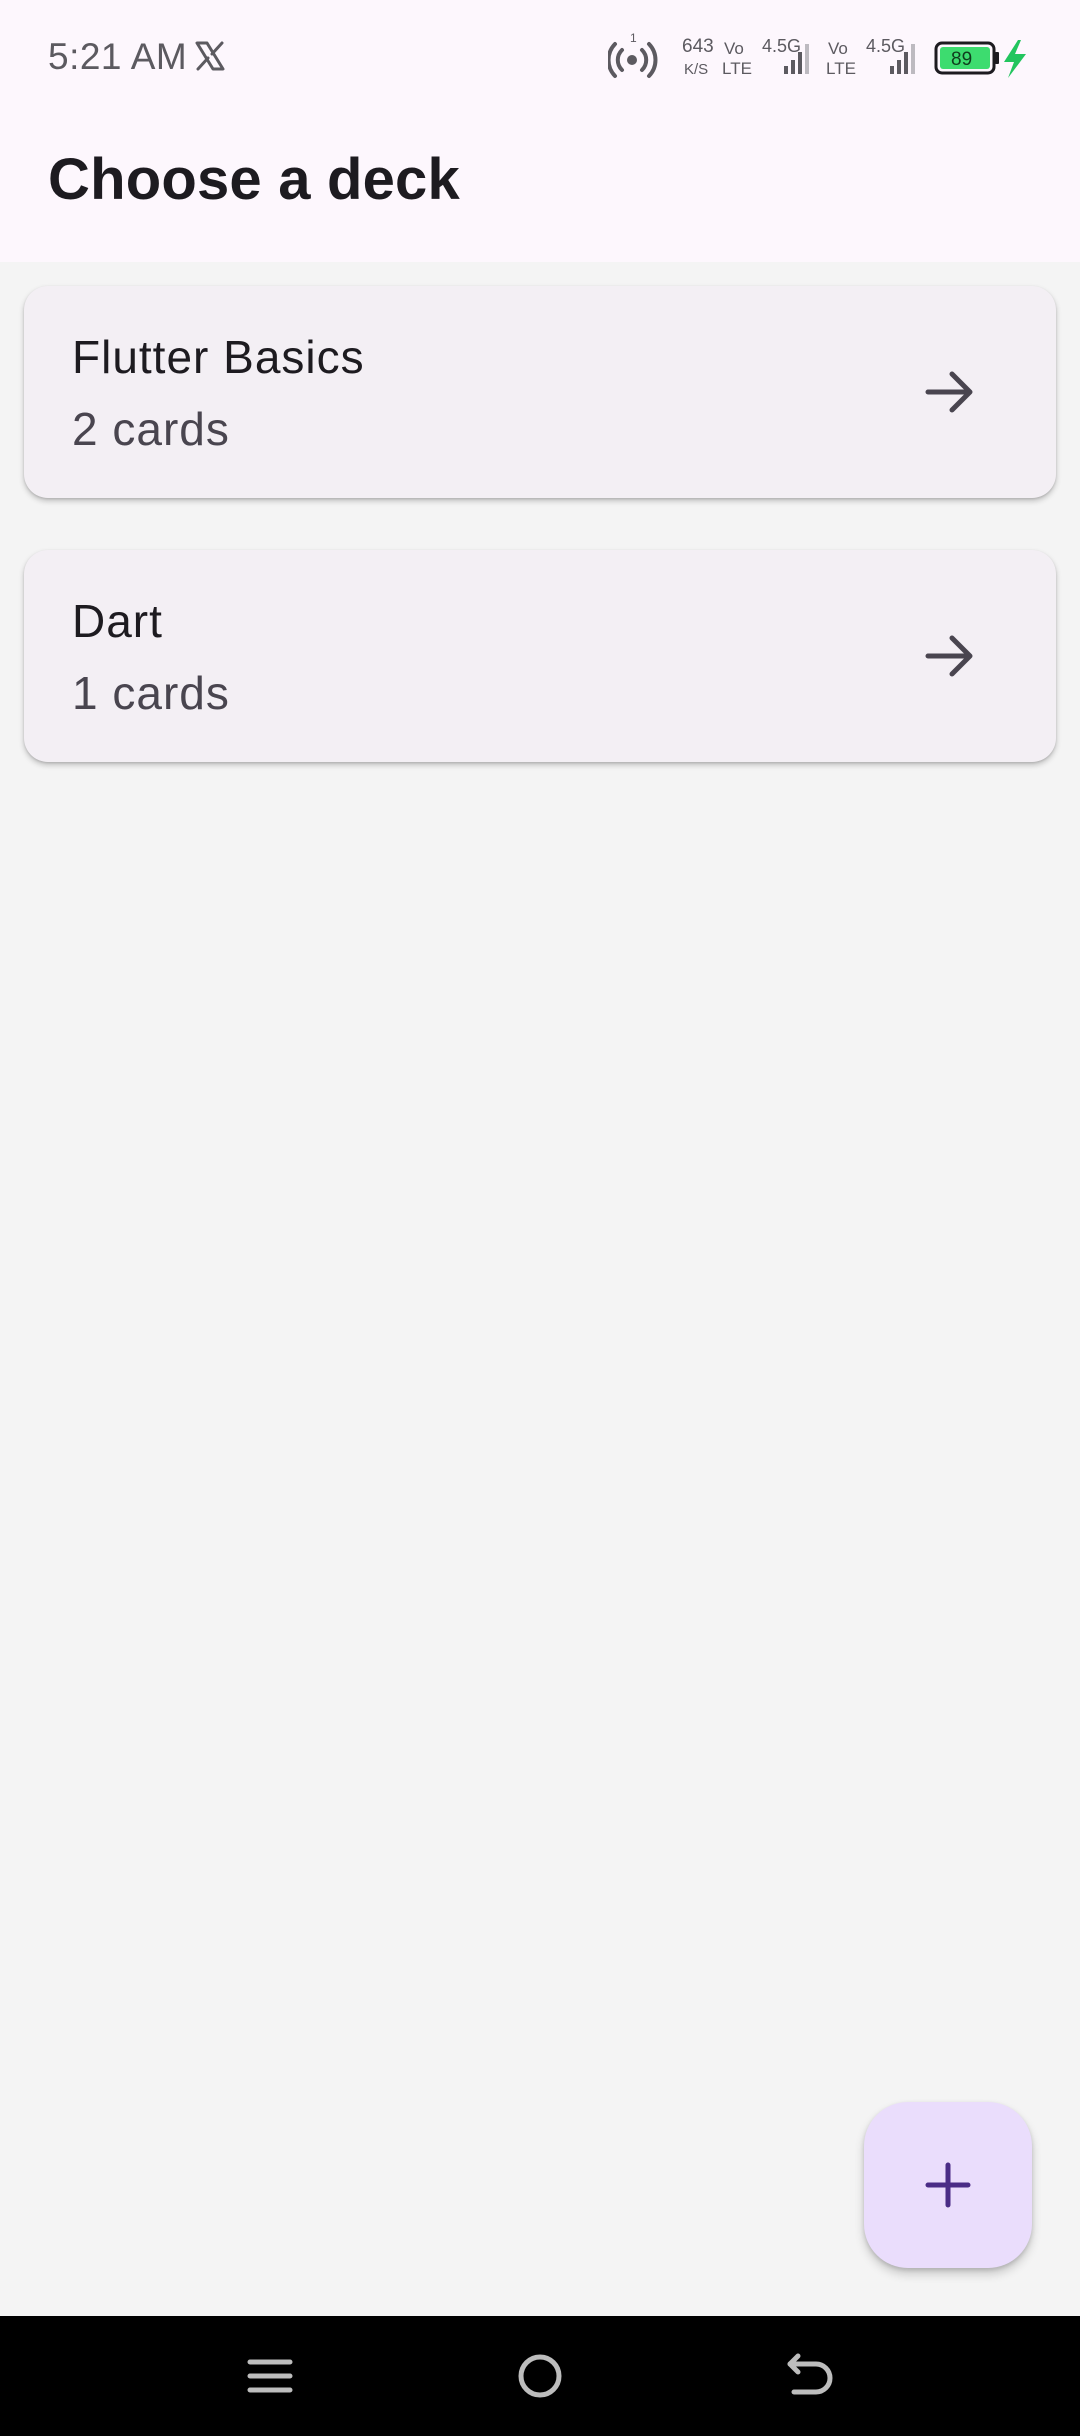 This screenshot has height=2436, width=1080. What do you see at coordinates (254, 179) in the screenshot?
I see `page-title: Choose a deck` at bounding box center [254, 179].